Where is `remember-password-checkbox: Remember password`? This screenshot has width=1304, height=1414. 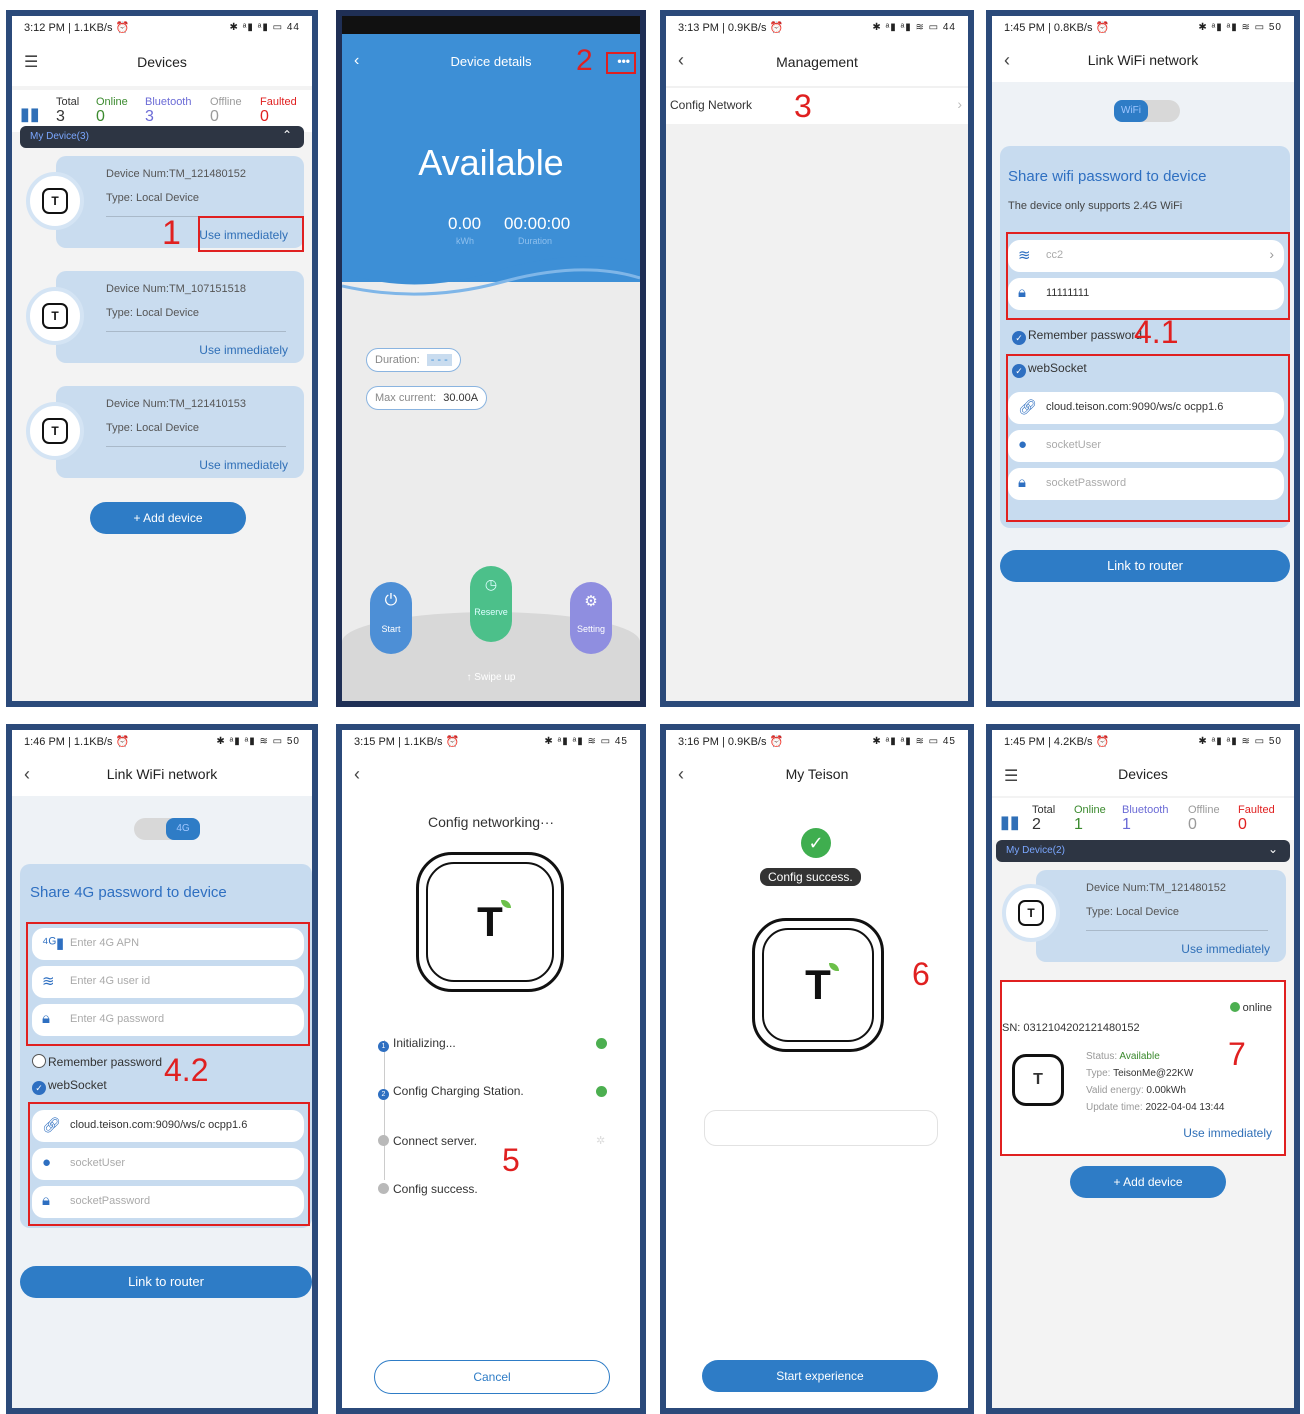
remember-password-checkbox: Remember password is located at coordinates (97, 1061).